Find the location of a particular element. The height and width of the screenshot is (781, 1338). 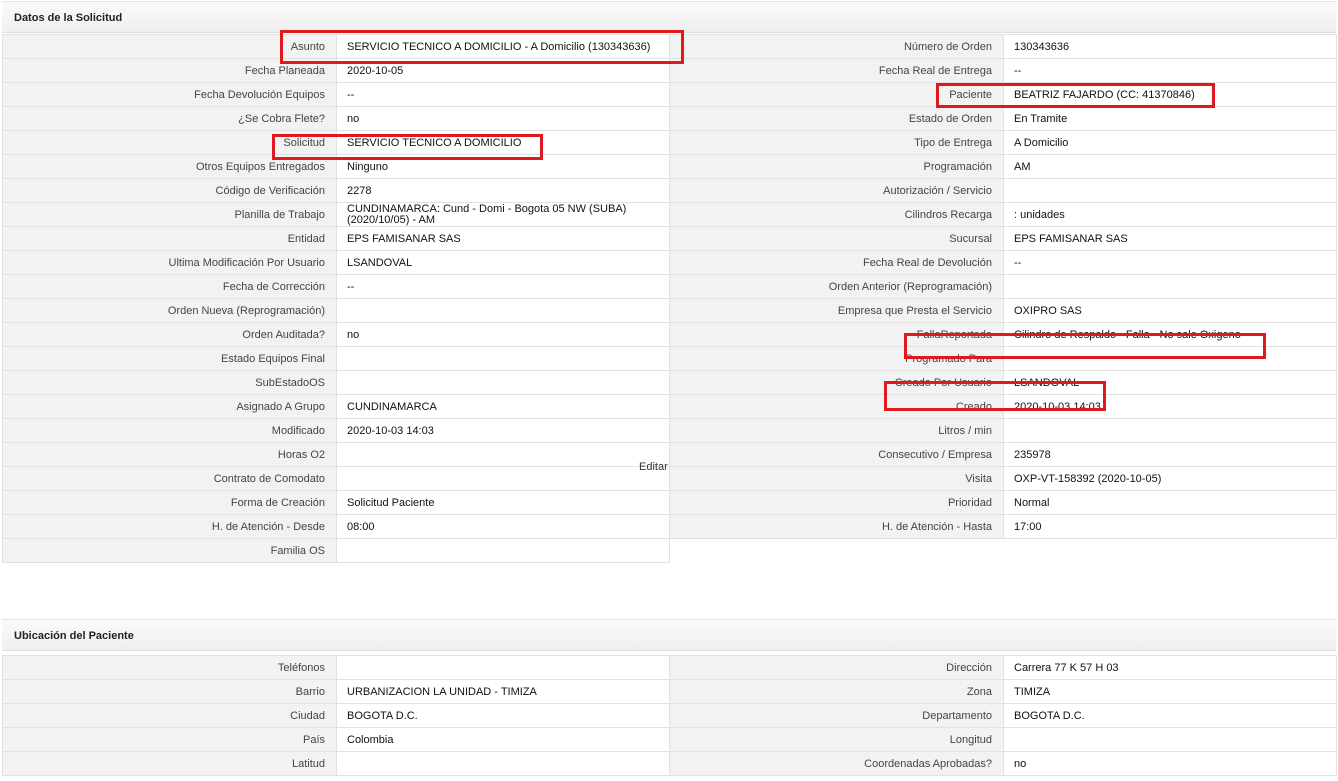

field-label: Sucursal is located at coordinates (836, 238).